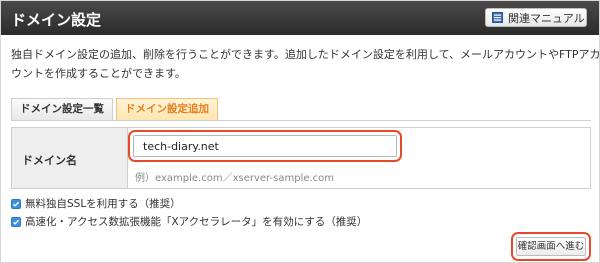 The width and height of the screenshot is (600, 263). I want to click on header-bar: ドメイン設定 関連マニュアル, so click(300, 18).